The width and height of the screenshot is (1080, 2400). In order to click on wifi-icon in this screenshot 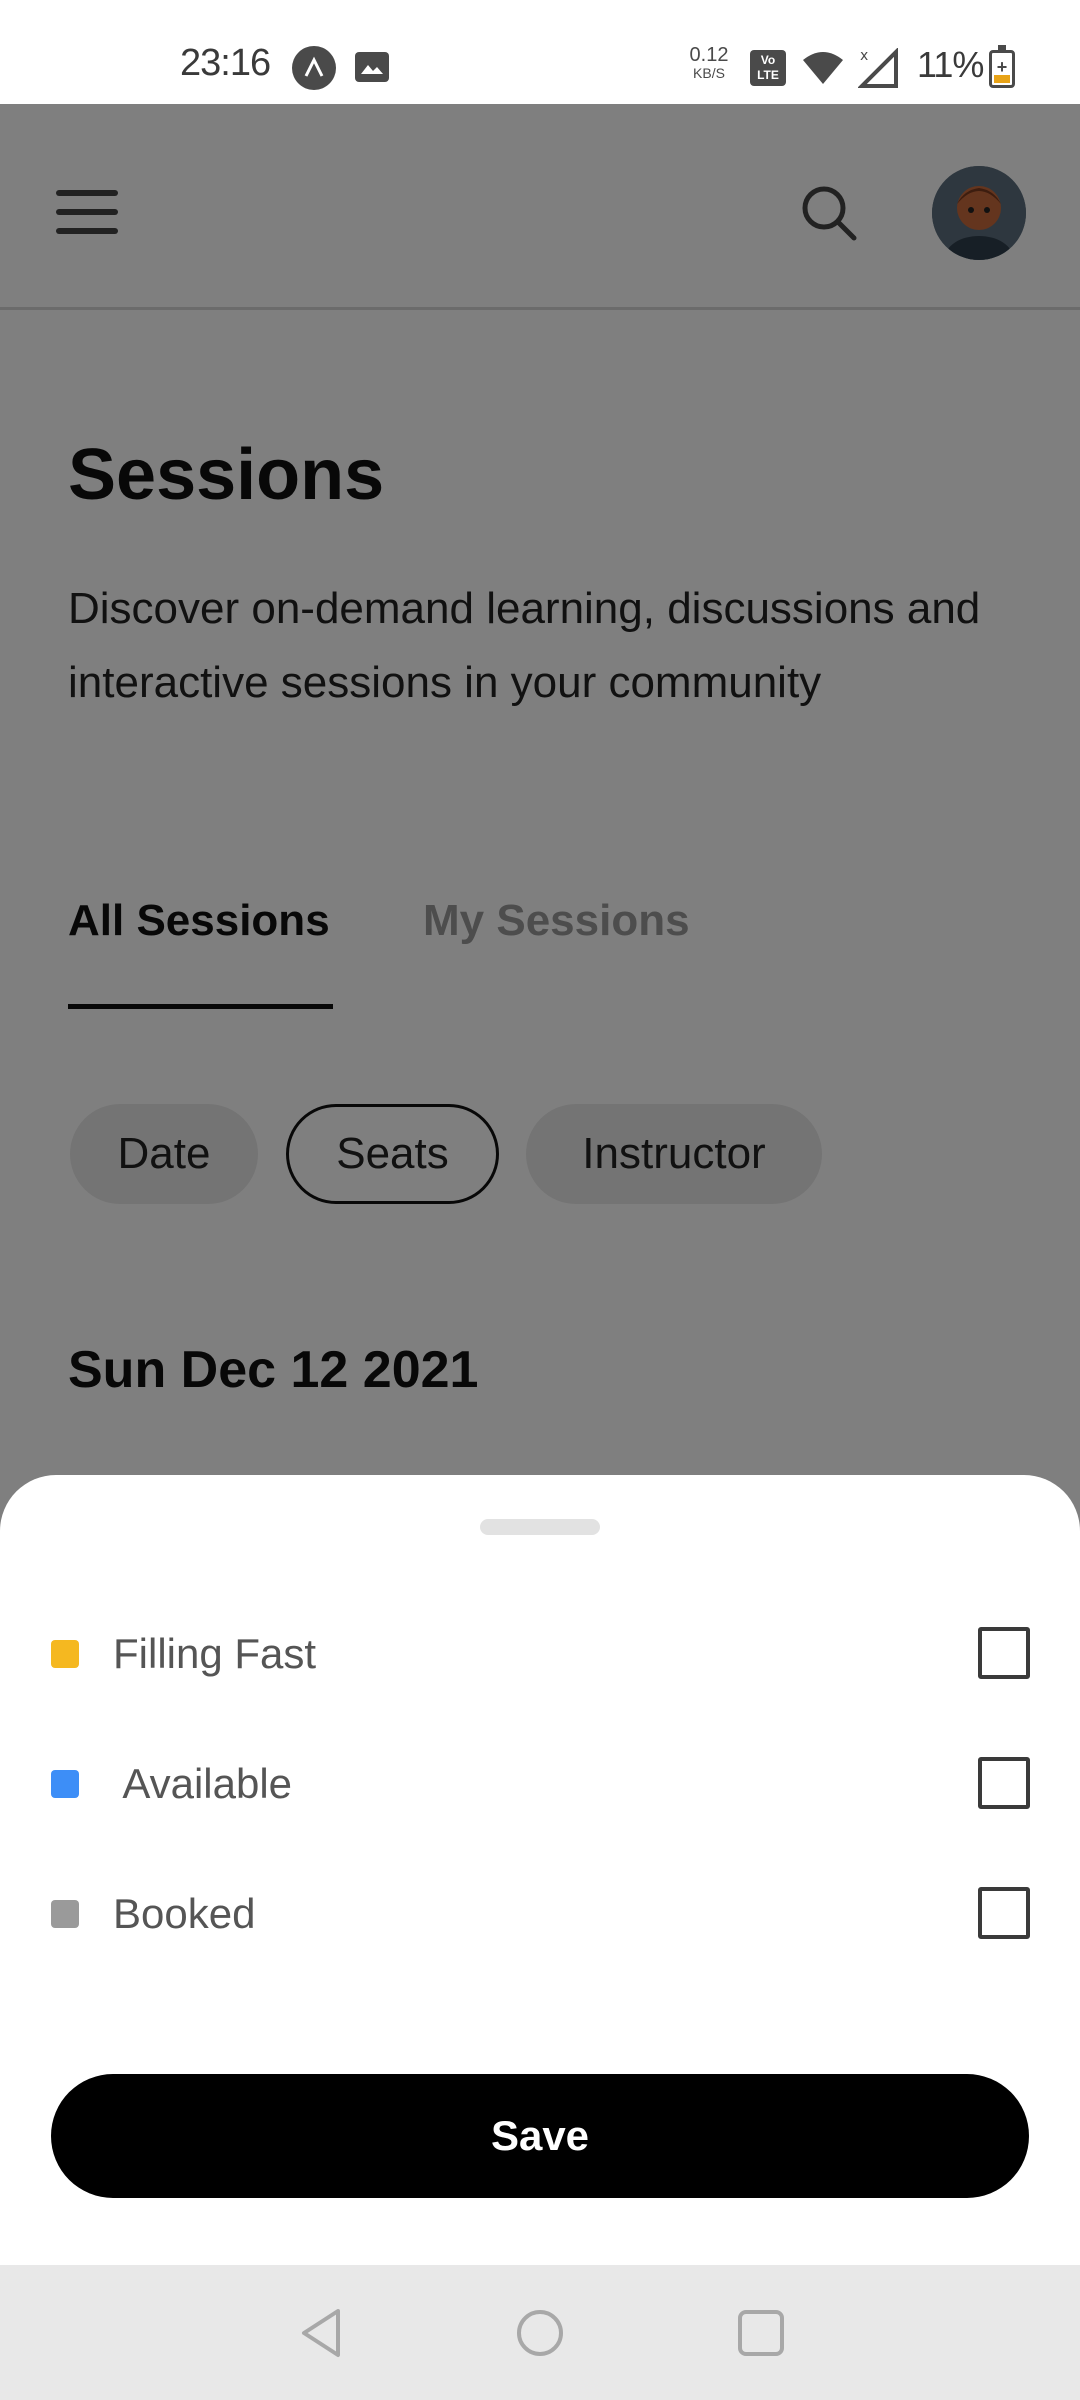, I will do `click(823, 68)`.